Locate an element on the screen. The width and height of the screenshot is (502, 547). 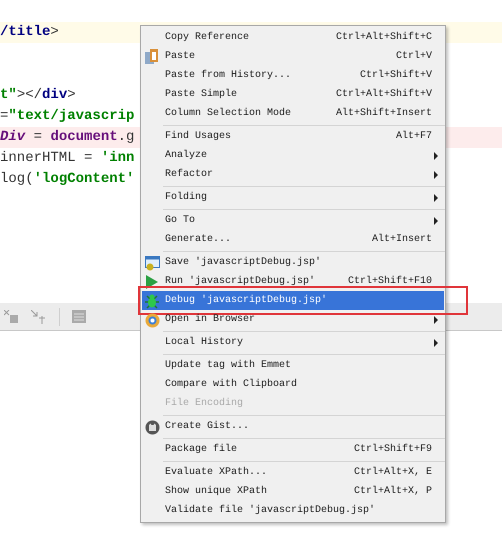
code-line: Div = document.g is located at coordinates (67, 137).